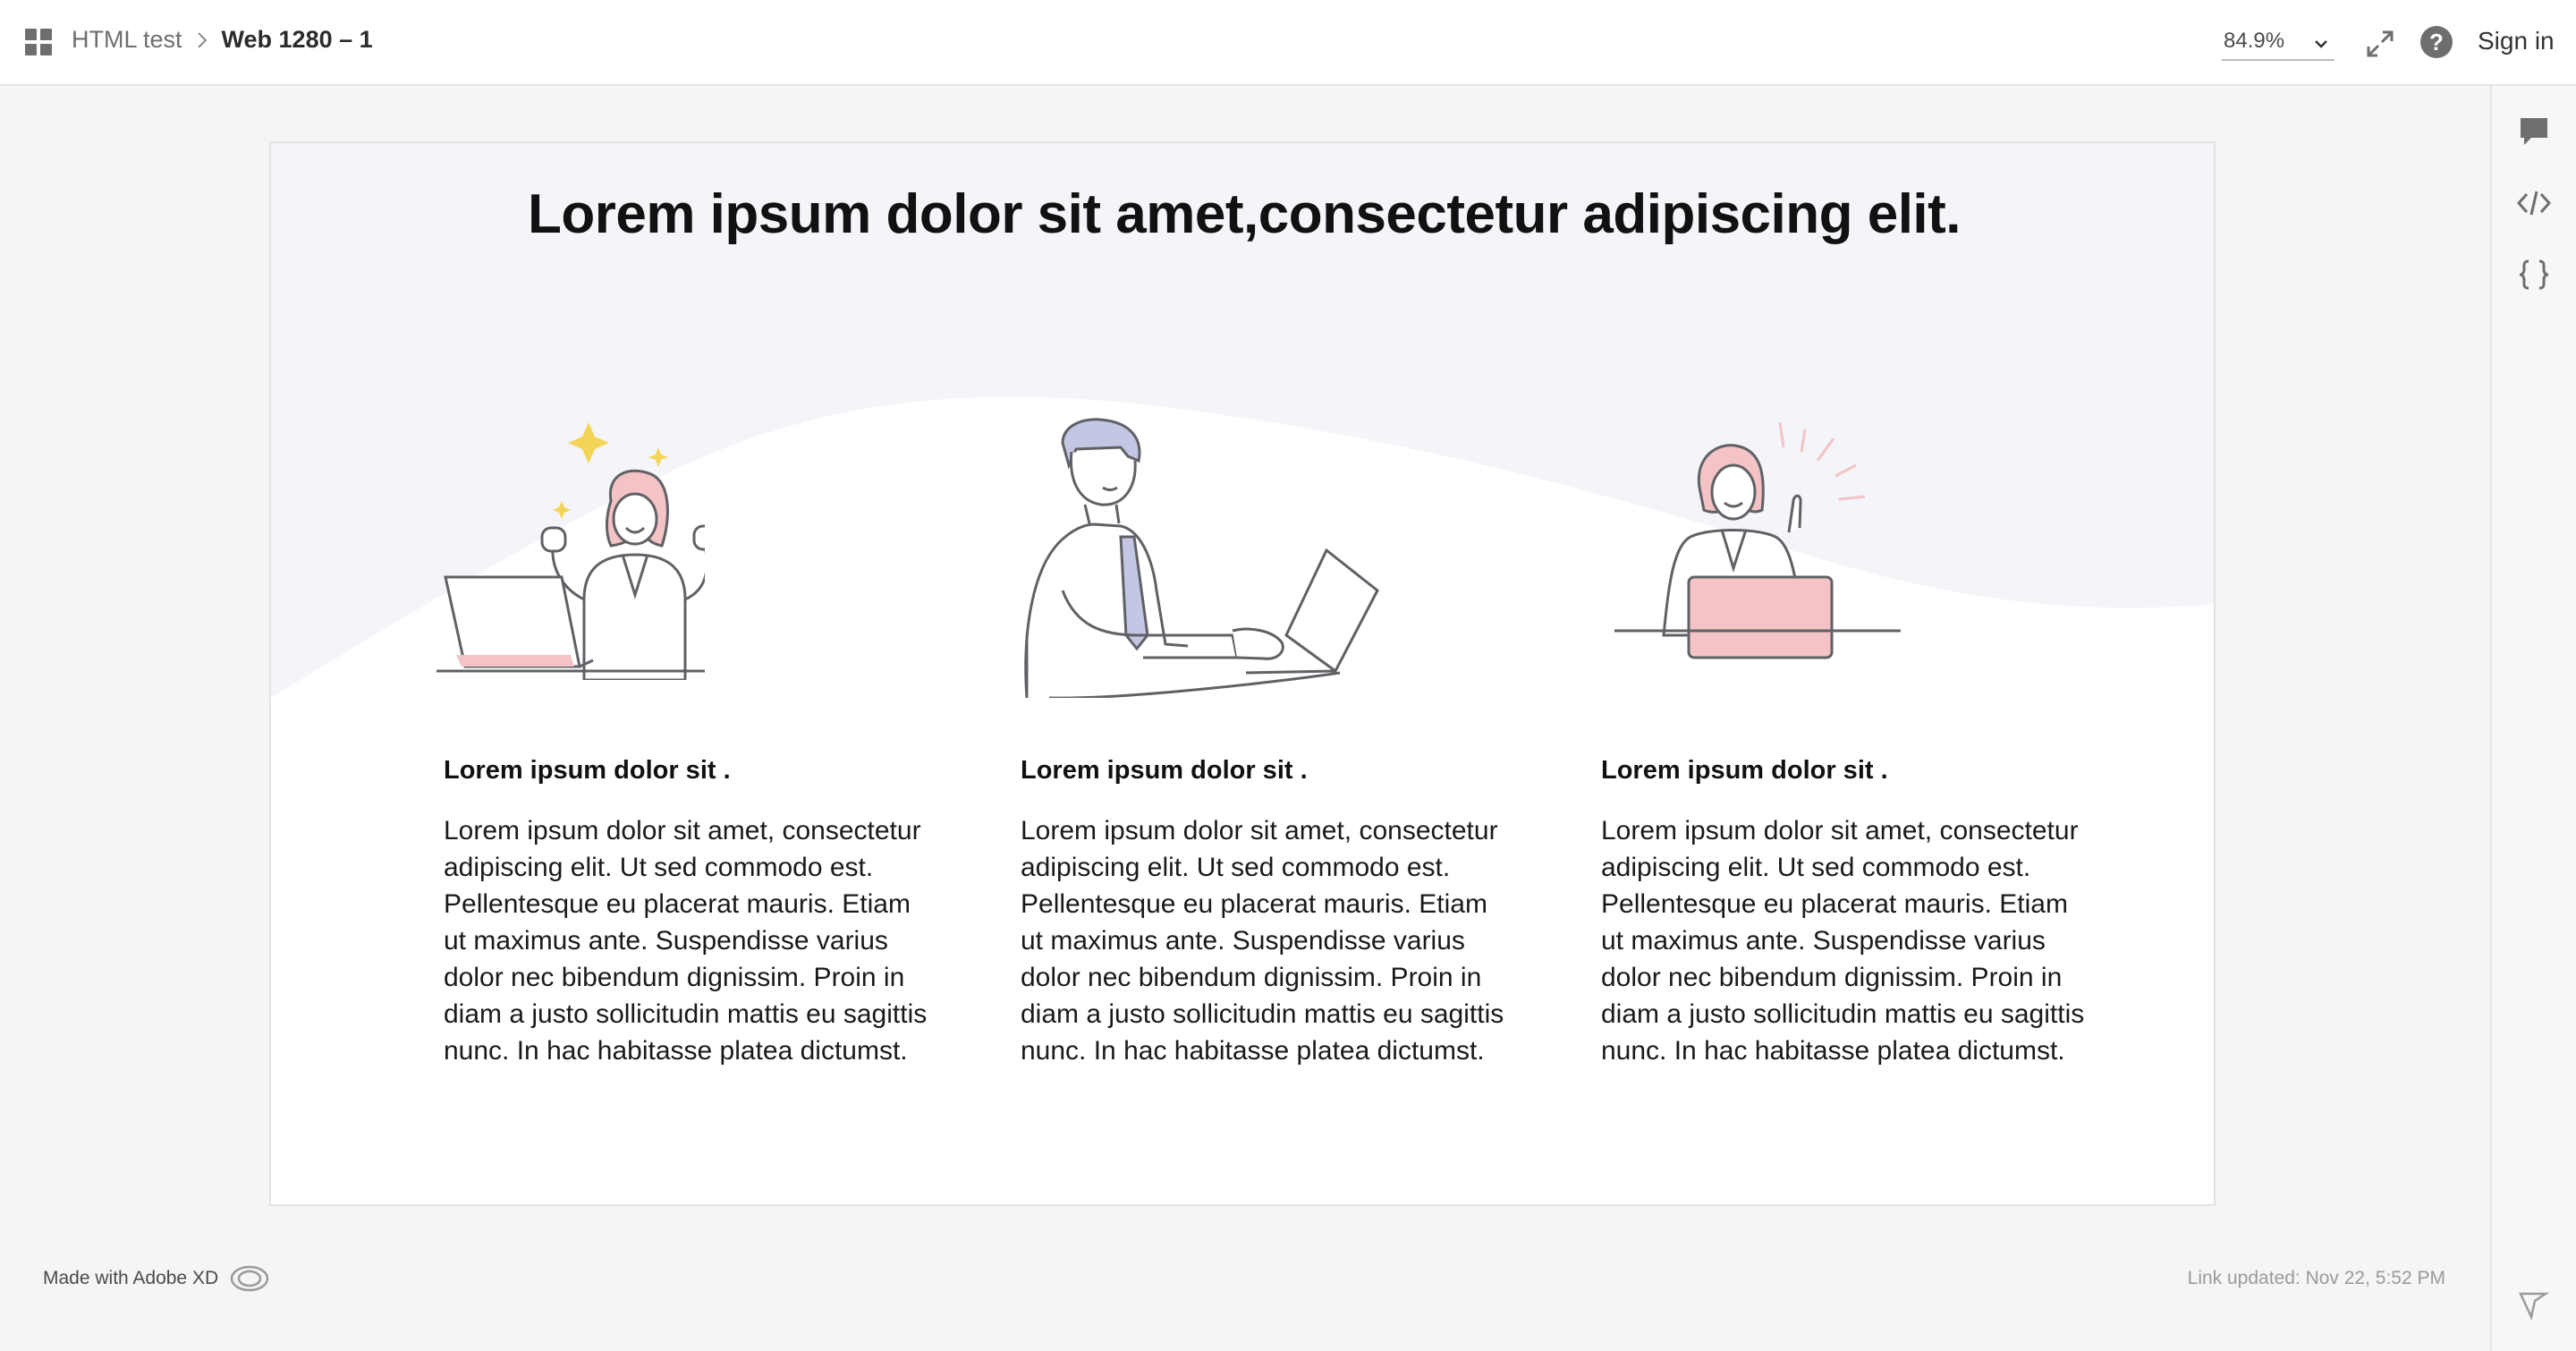  I want to click on help-icon: ?, so click(2436, 42).